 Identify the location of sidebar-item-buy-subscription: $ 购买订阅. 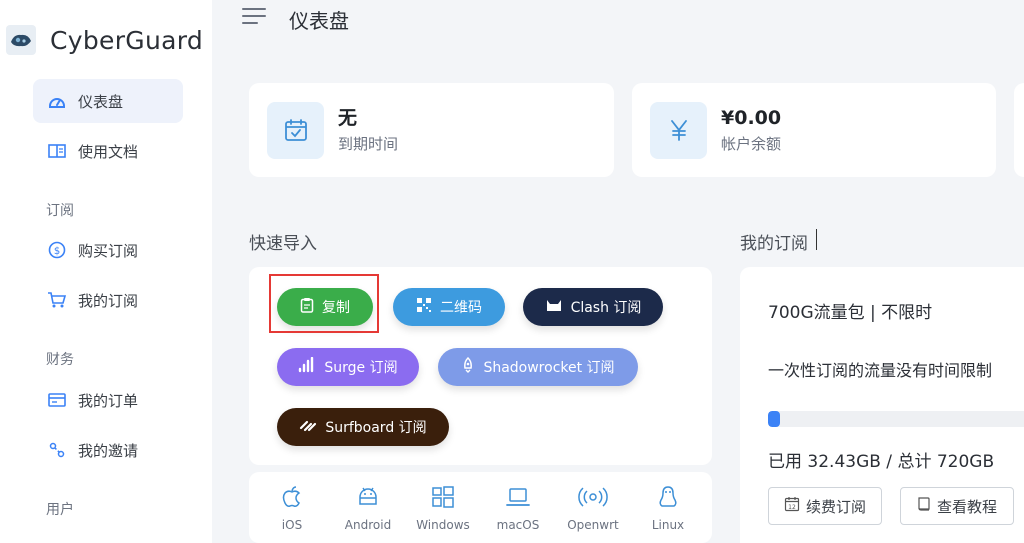
(108, 250).